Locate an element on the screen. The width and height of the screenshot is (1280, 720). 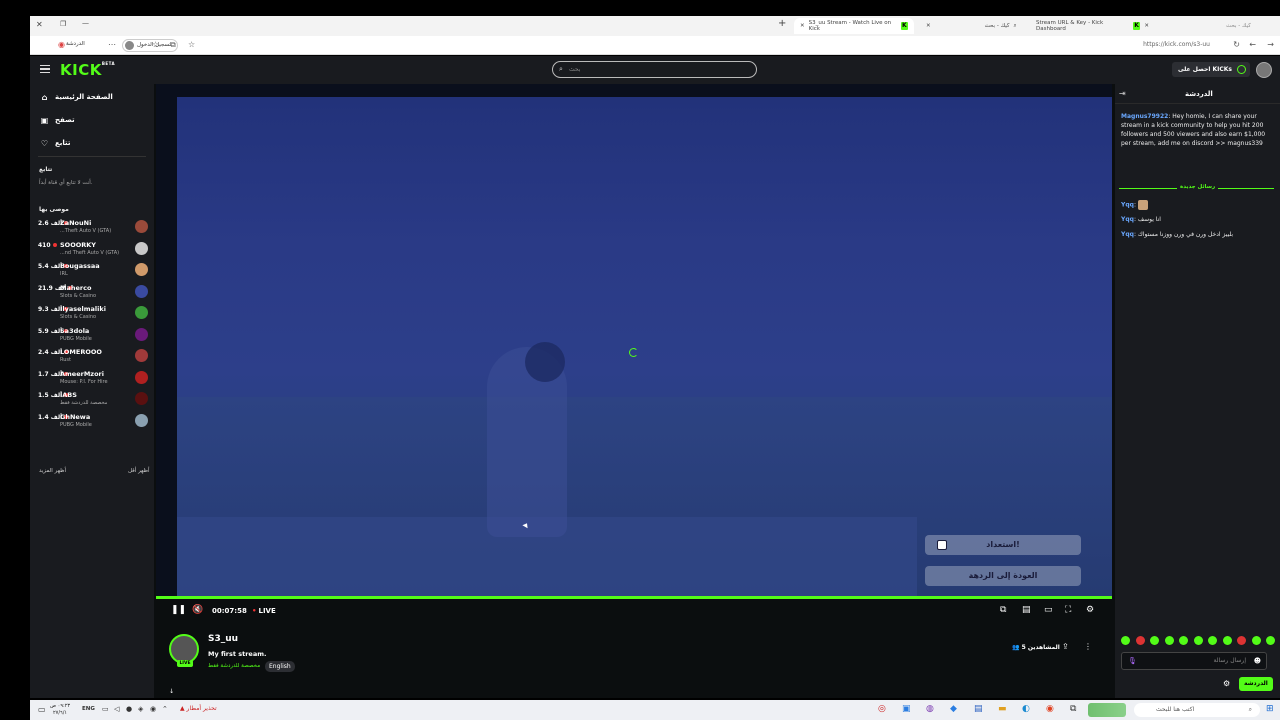
recommended-channel: 2.4 ألف LOMEROOO Rust is located at coordinates (93, 357).